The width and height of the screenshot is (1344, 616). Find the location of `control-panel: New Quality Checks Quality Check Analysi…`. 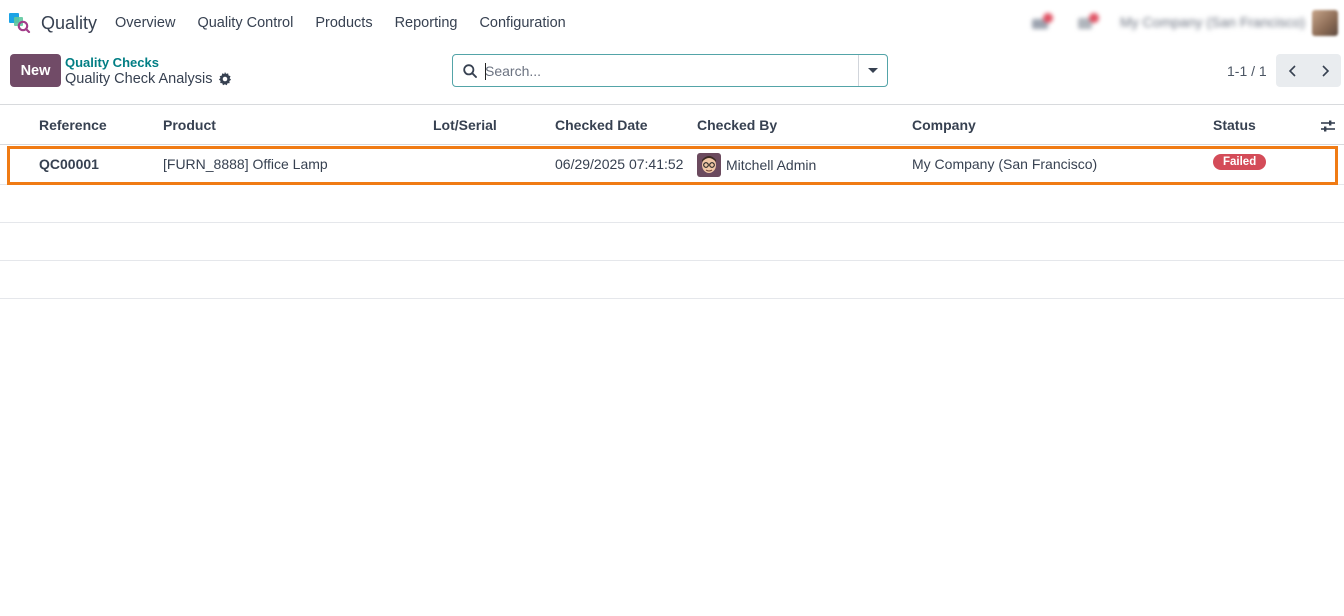

control-panel: New Quality Checks Quality Check Analysi… is located at coordinates (672, 75).